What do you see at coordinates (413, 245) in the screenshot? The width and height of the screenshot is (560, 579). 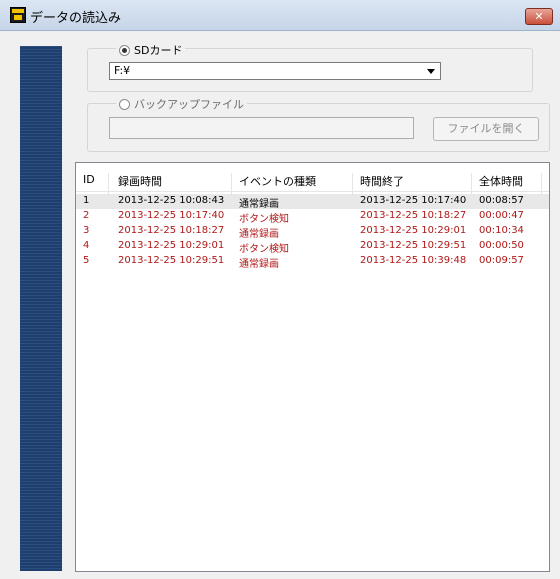 I see `cell-end-time: 2013-12-25 10:29:51` at bounding box center [413, 245].